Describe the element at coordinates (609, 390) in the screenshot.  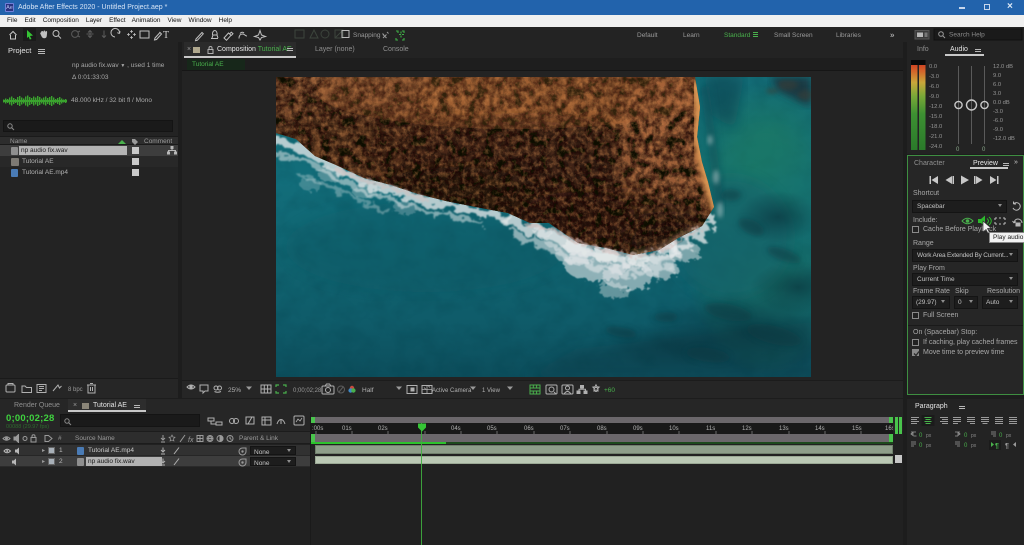
I see `svg-text: +60` at that location.